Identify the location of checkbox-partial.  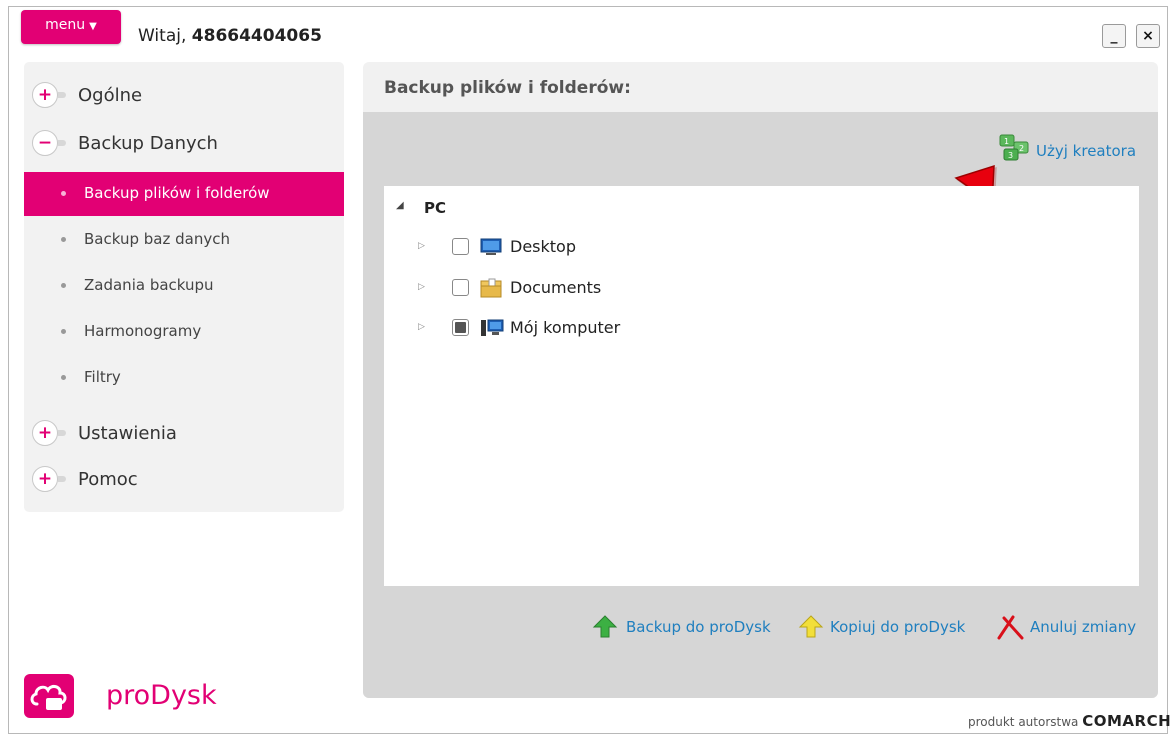
(460, 327).